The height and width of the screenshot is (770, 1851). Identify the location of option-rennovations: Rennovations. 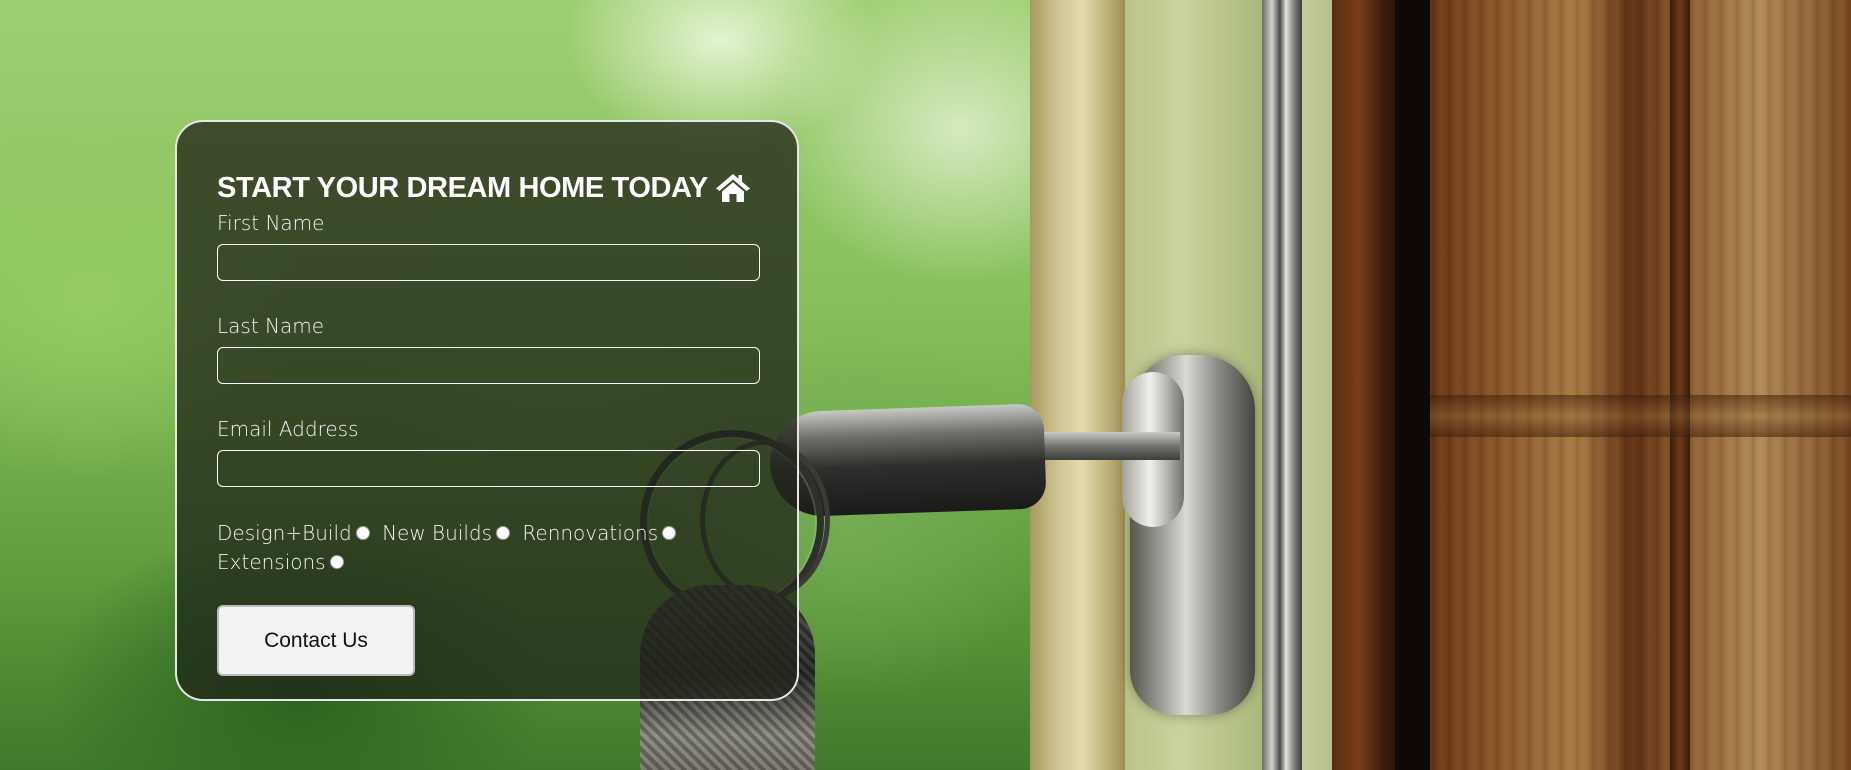
(599, 533).